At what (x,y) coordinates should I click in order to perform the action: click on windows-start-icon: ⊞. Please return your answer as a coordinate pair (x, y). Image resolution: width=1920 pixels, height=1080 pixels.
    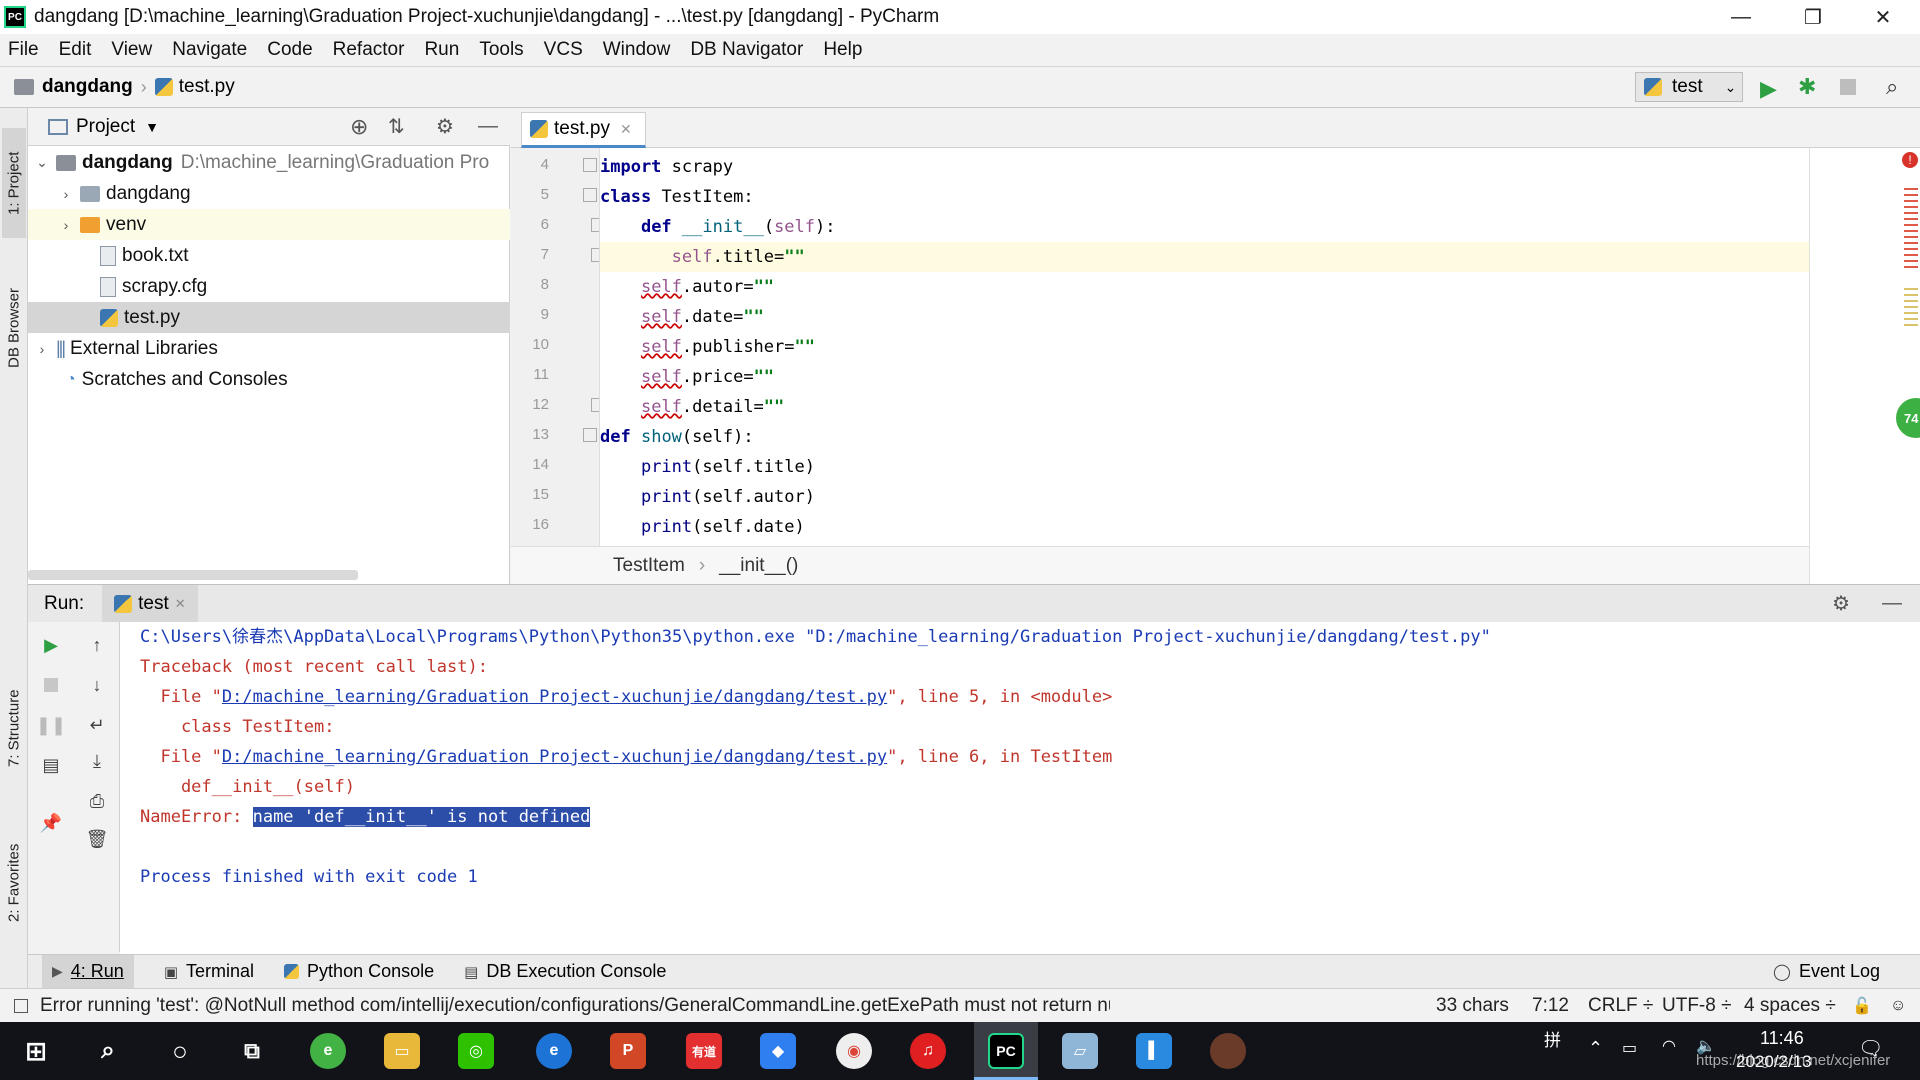
    Looking at the image, I should click on (36, 1051).